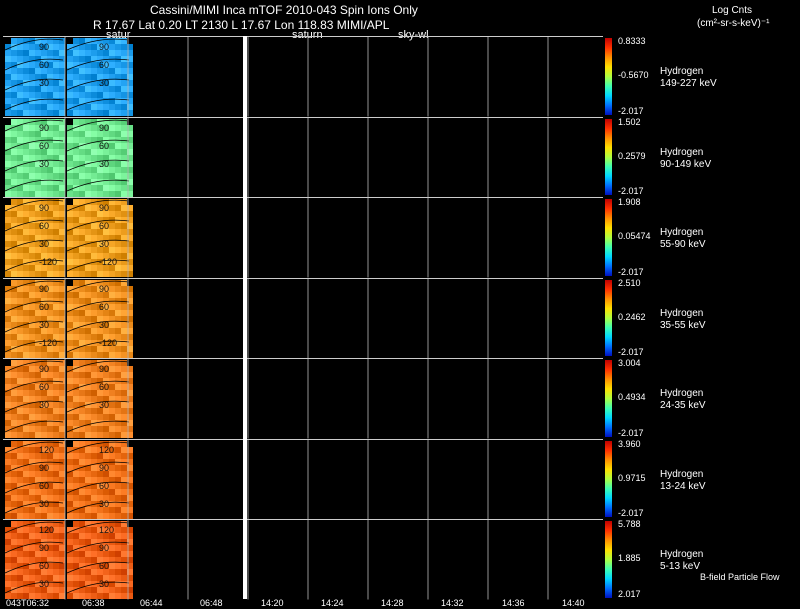 The height and width of the screenshot is (609, 800). Describe the element at coordinates (683, 405) in the screenshot. I see `energy-range: 24-35 keV` at that location.